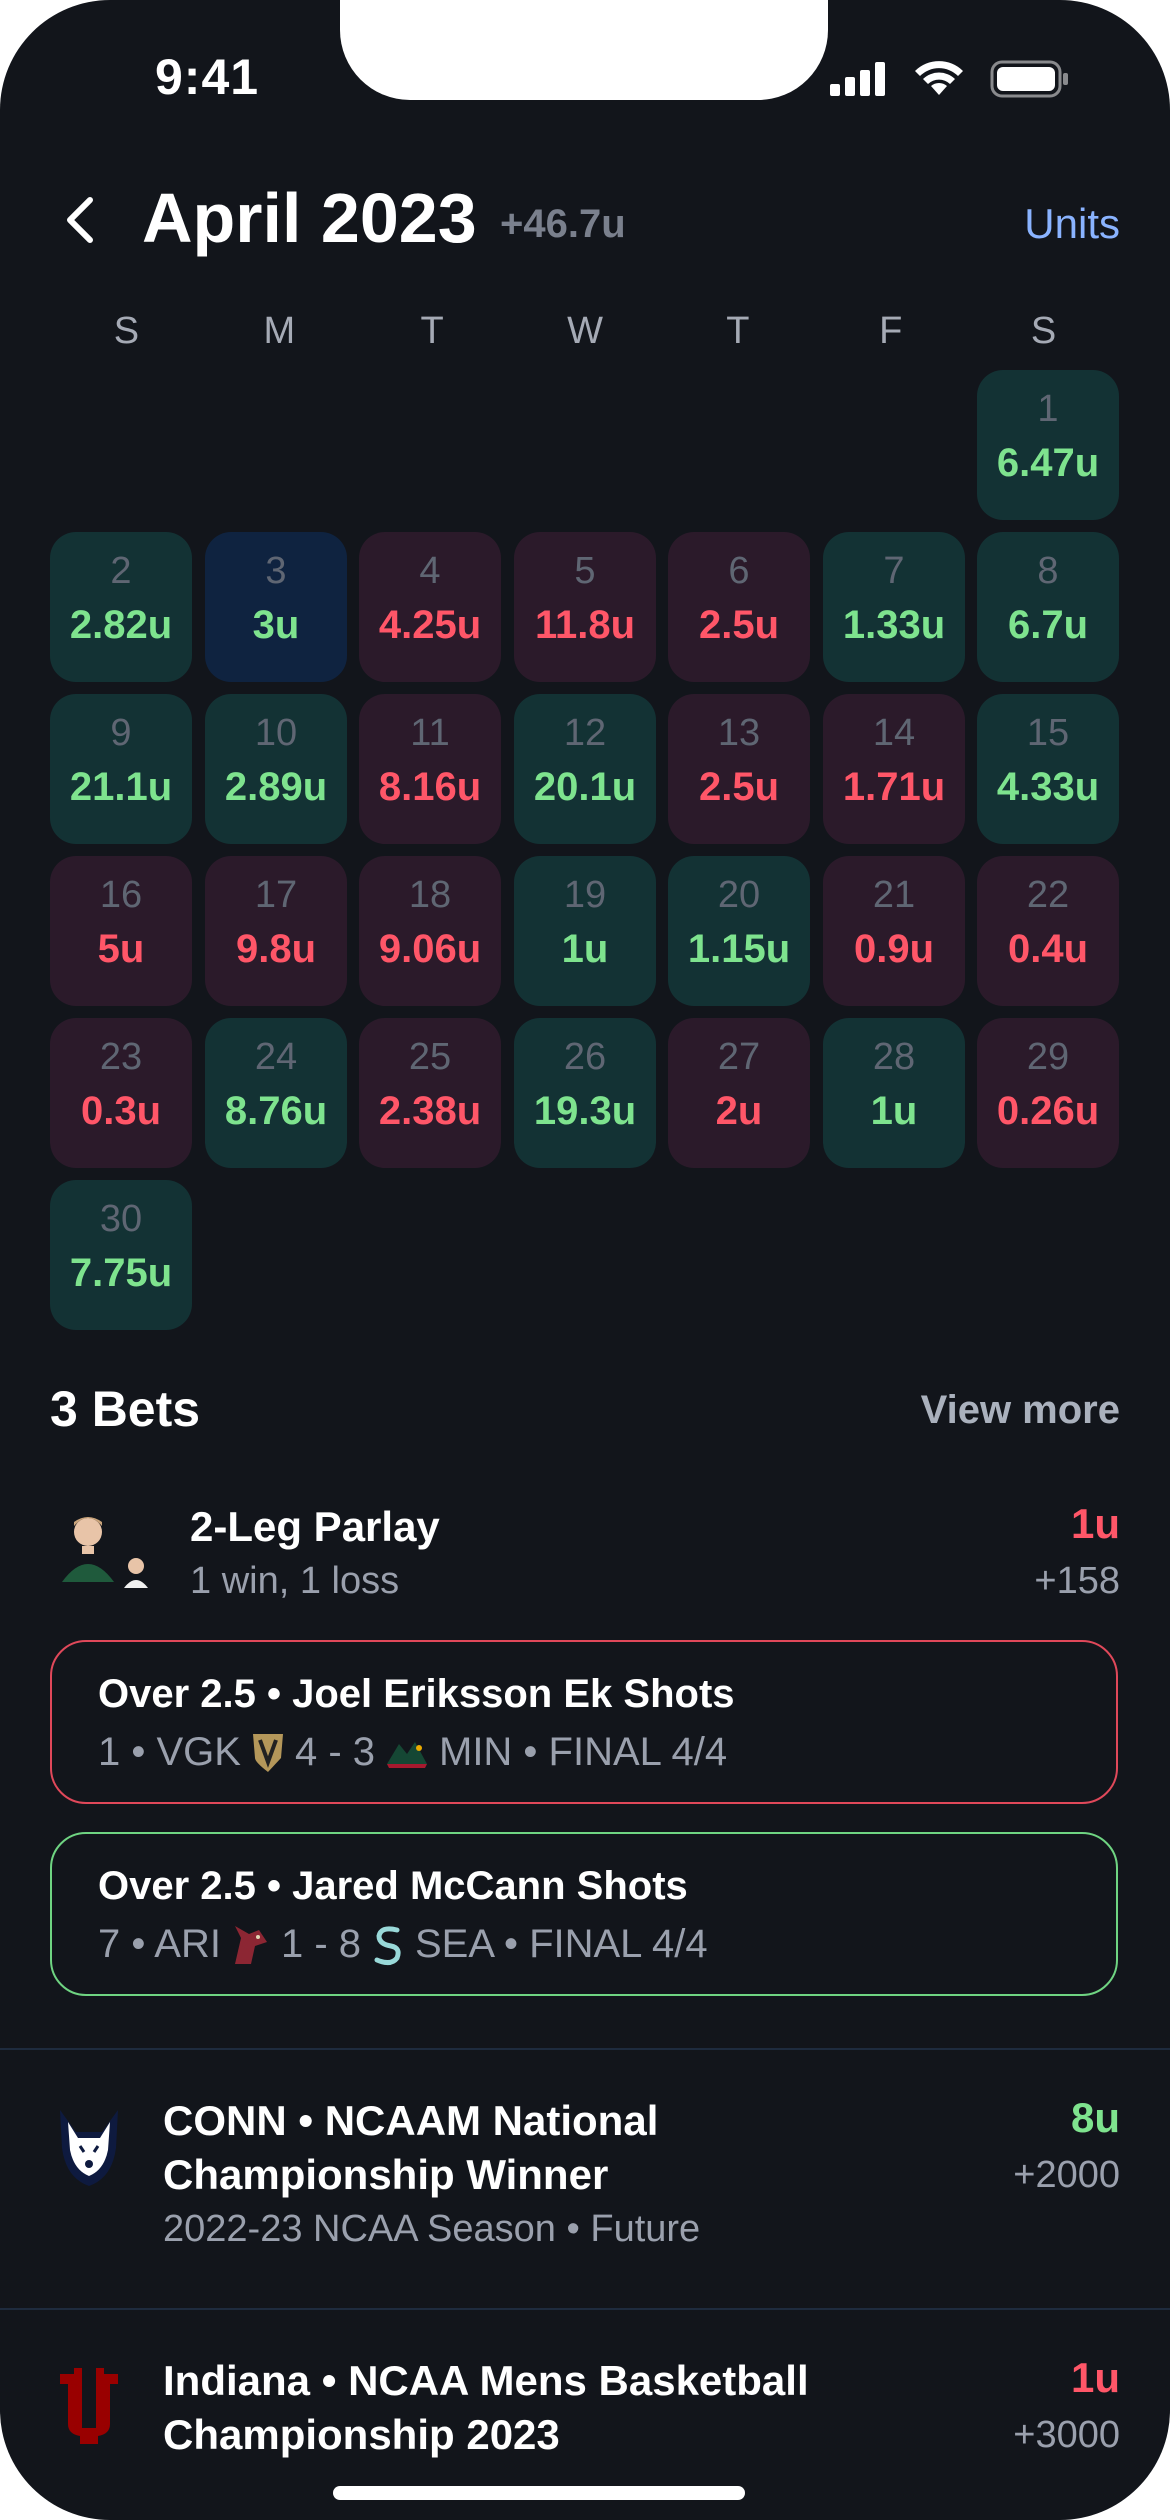 The width and height of the screenshot is (1170, 2520). I want to click on calendar-day-number: 25, so click(430, 1057).